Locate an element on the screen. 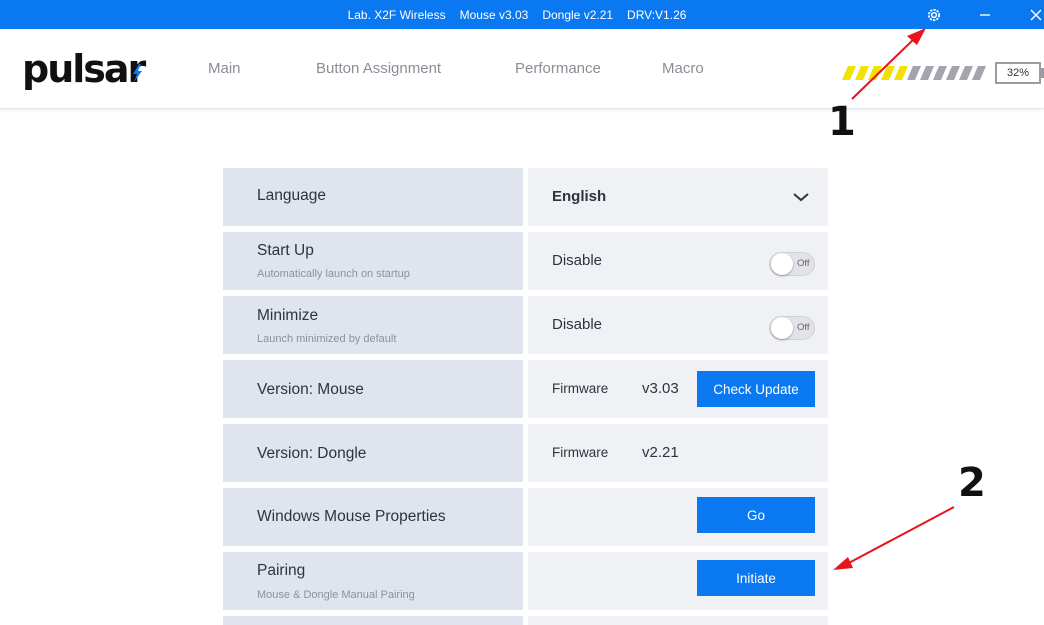 This screenshot has height=625, width=1044. nav-macro: Macro is located at coordinates (683, 68).